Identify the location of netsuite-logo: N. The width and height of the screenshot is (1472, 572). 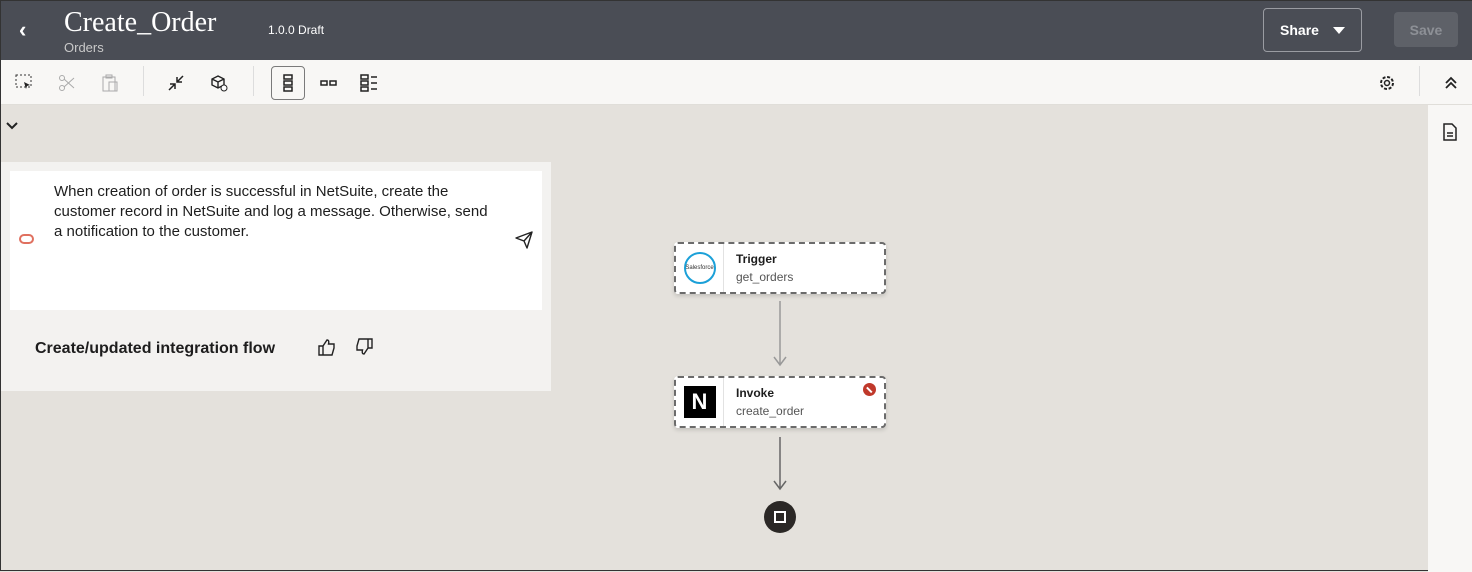
(700, 402).